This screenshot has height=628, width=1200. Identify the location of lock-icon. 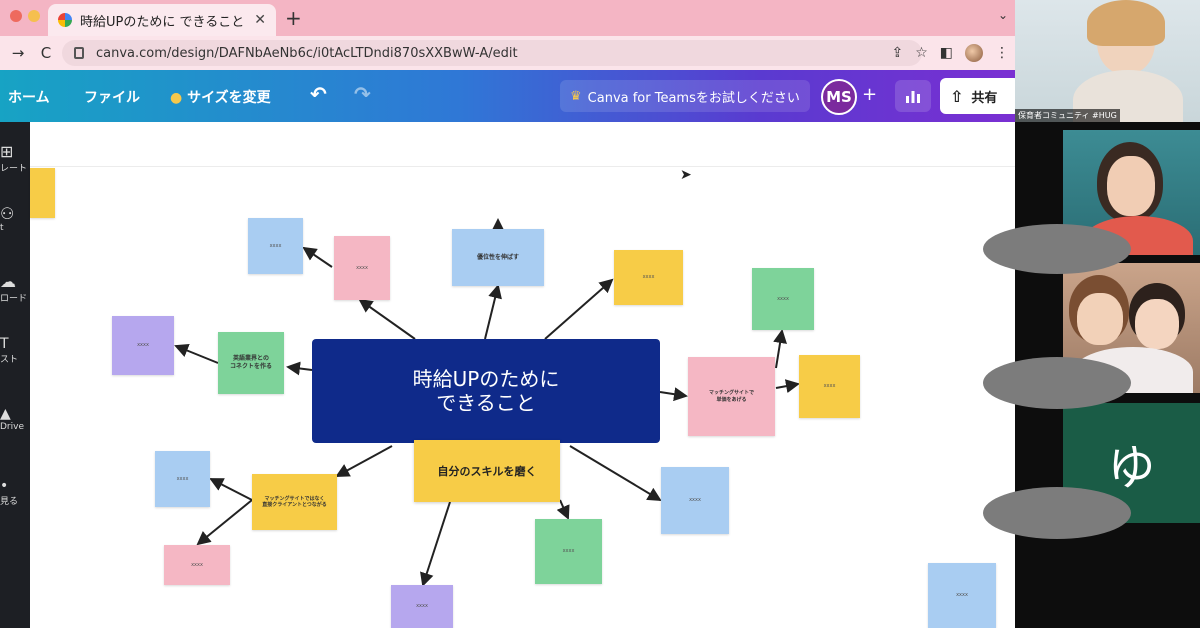
(79, 53).